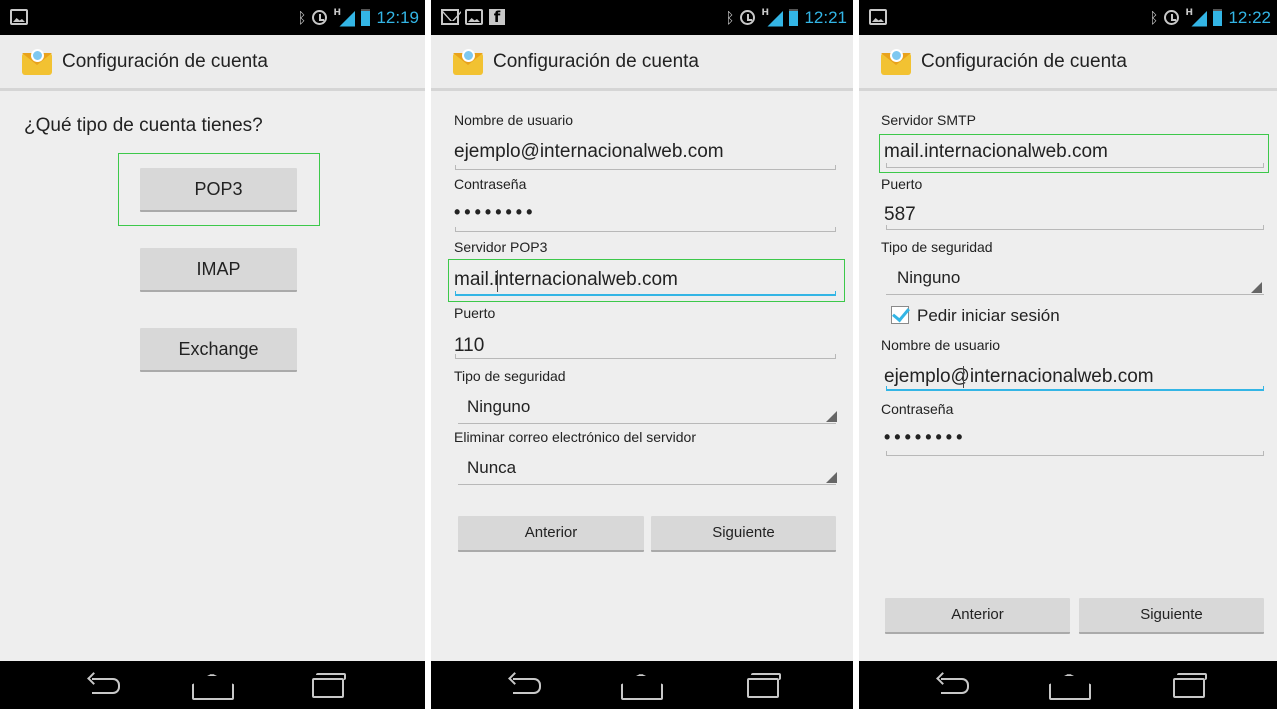 Image resolution: width=1277 pixels, height=709 pixels. I want to click on pop3-button: POP3, so click(218, 190).